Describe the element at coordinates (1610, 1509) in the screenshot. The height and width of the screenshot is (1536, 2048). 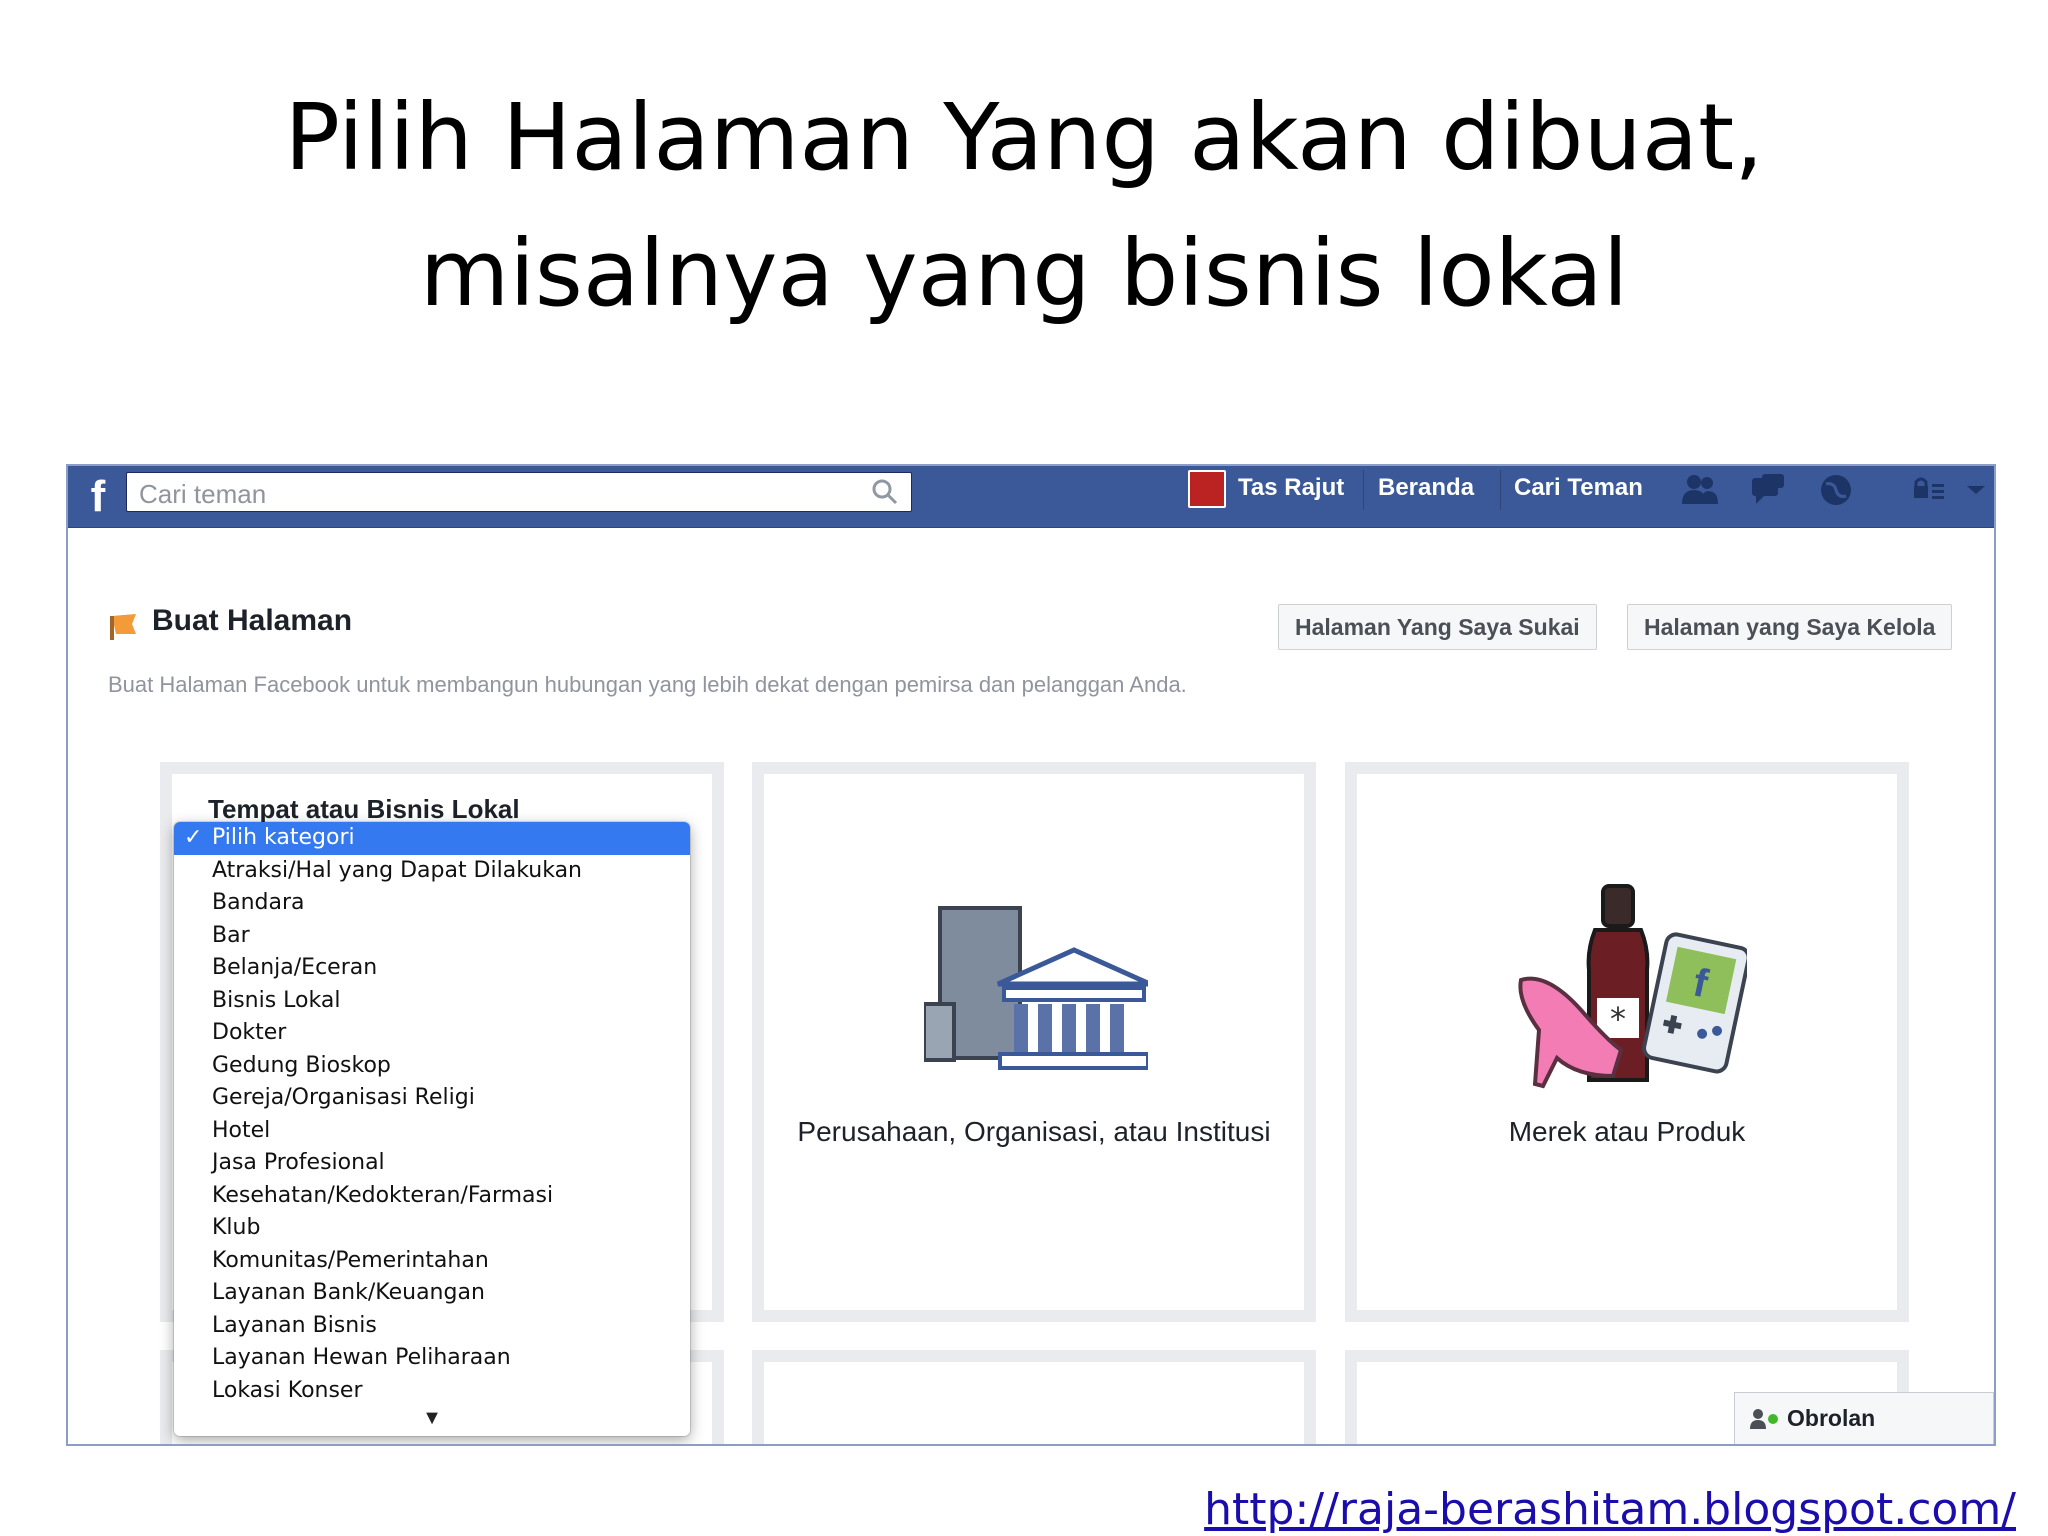
I see `blog-url-link: http://raja-berashitam.blogspot.com/` at that location.